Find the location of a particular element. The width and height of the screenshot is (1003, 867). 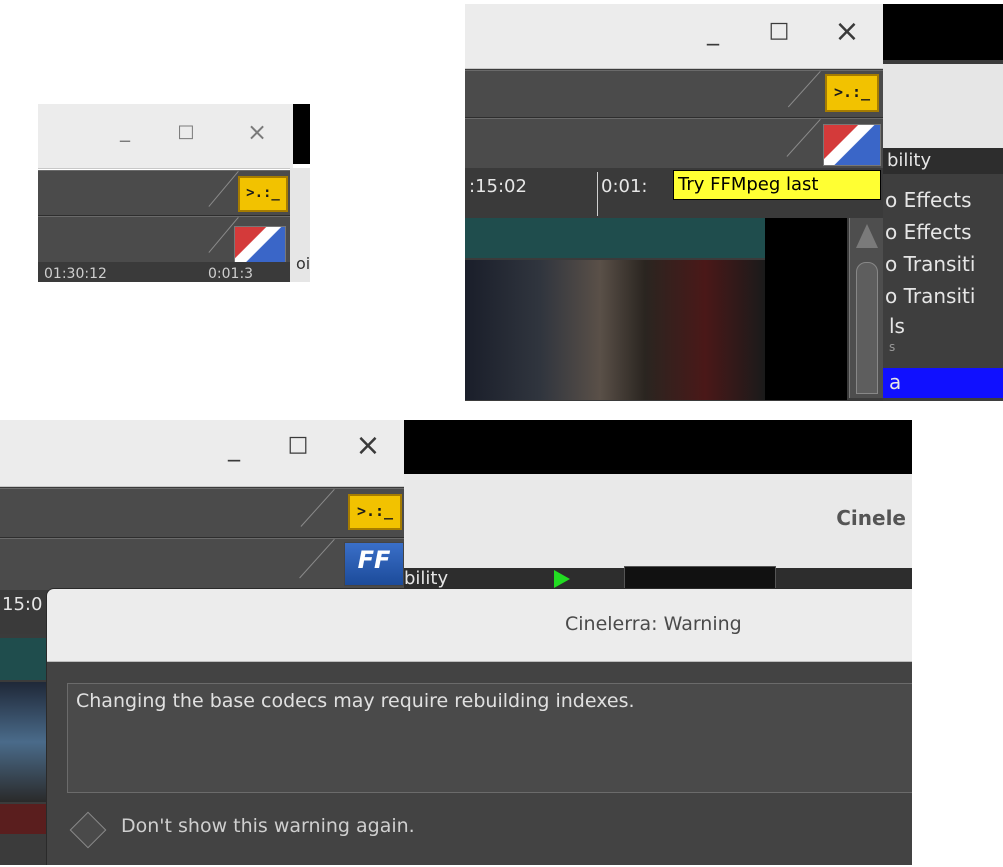

main-window-titlebar: Cinele is located at coordinates (658, 521).